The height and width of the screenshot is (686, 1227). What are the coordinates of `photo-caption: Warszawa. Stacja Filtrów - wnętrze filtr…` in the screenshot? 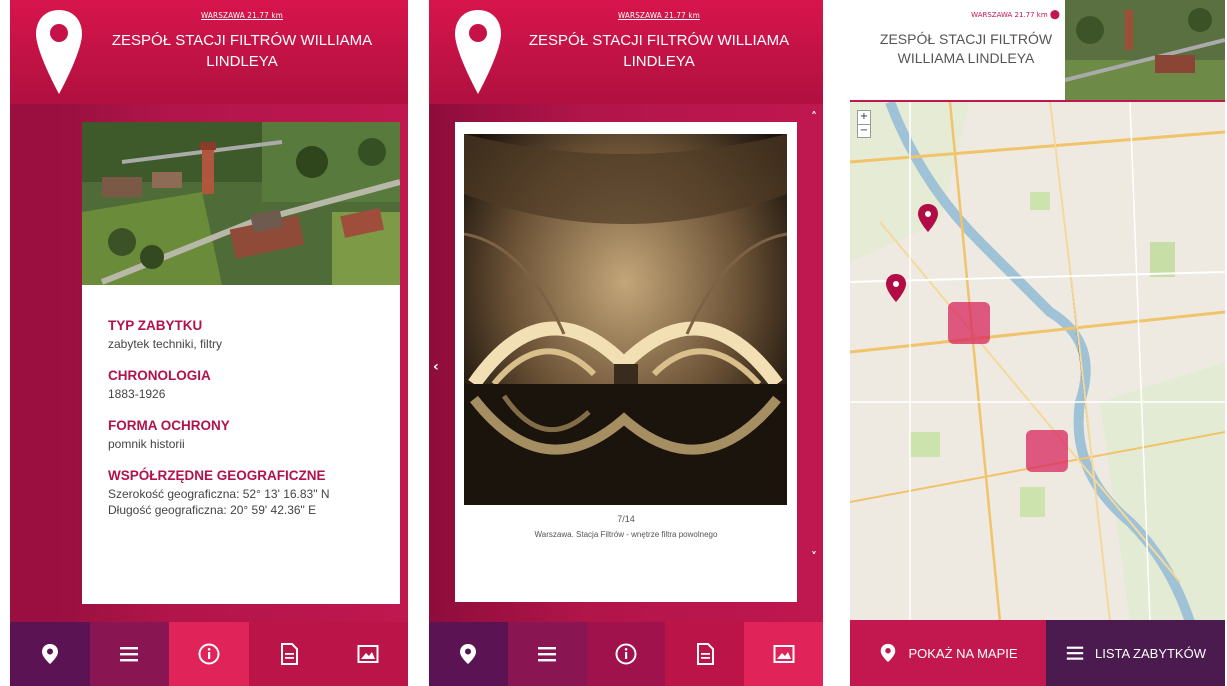 It's located at (626, 534).